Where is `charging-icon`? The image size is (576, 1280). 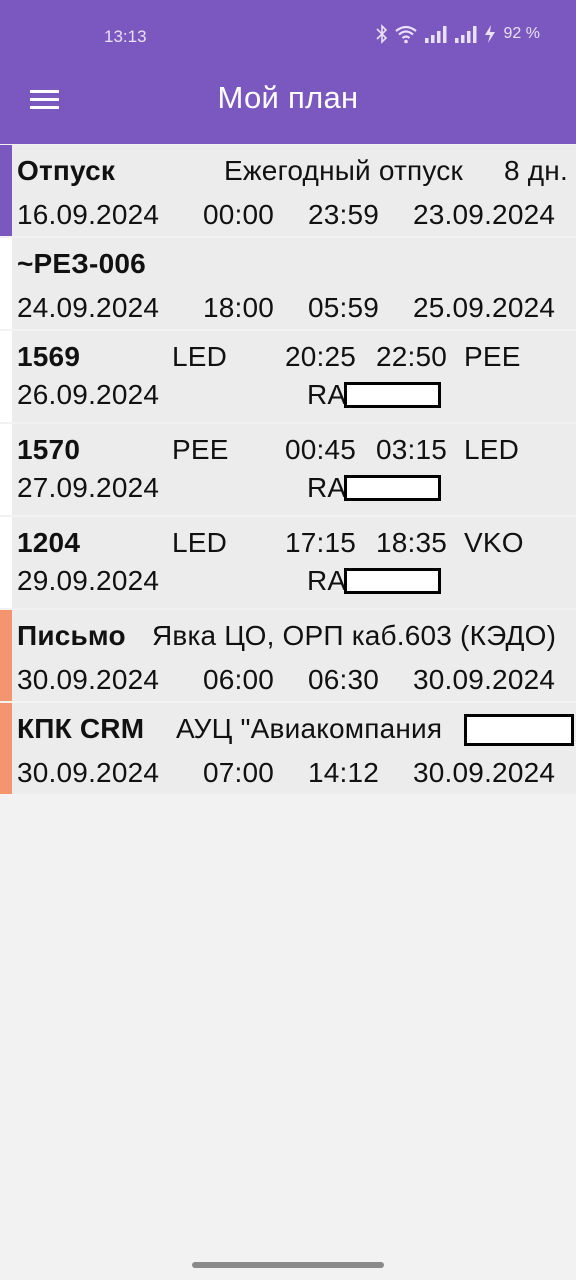
charging-icon is located at coordinates (490, 34).